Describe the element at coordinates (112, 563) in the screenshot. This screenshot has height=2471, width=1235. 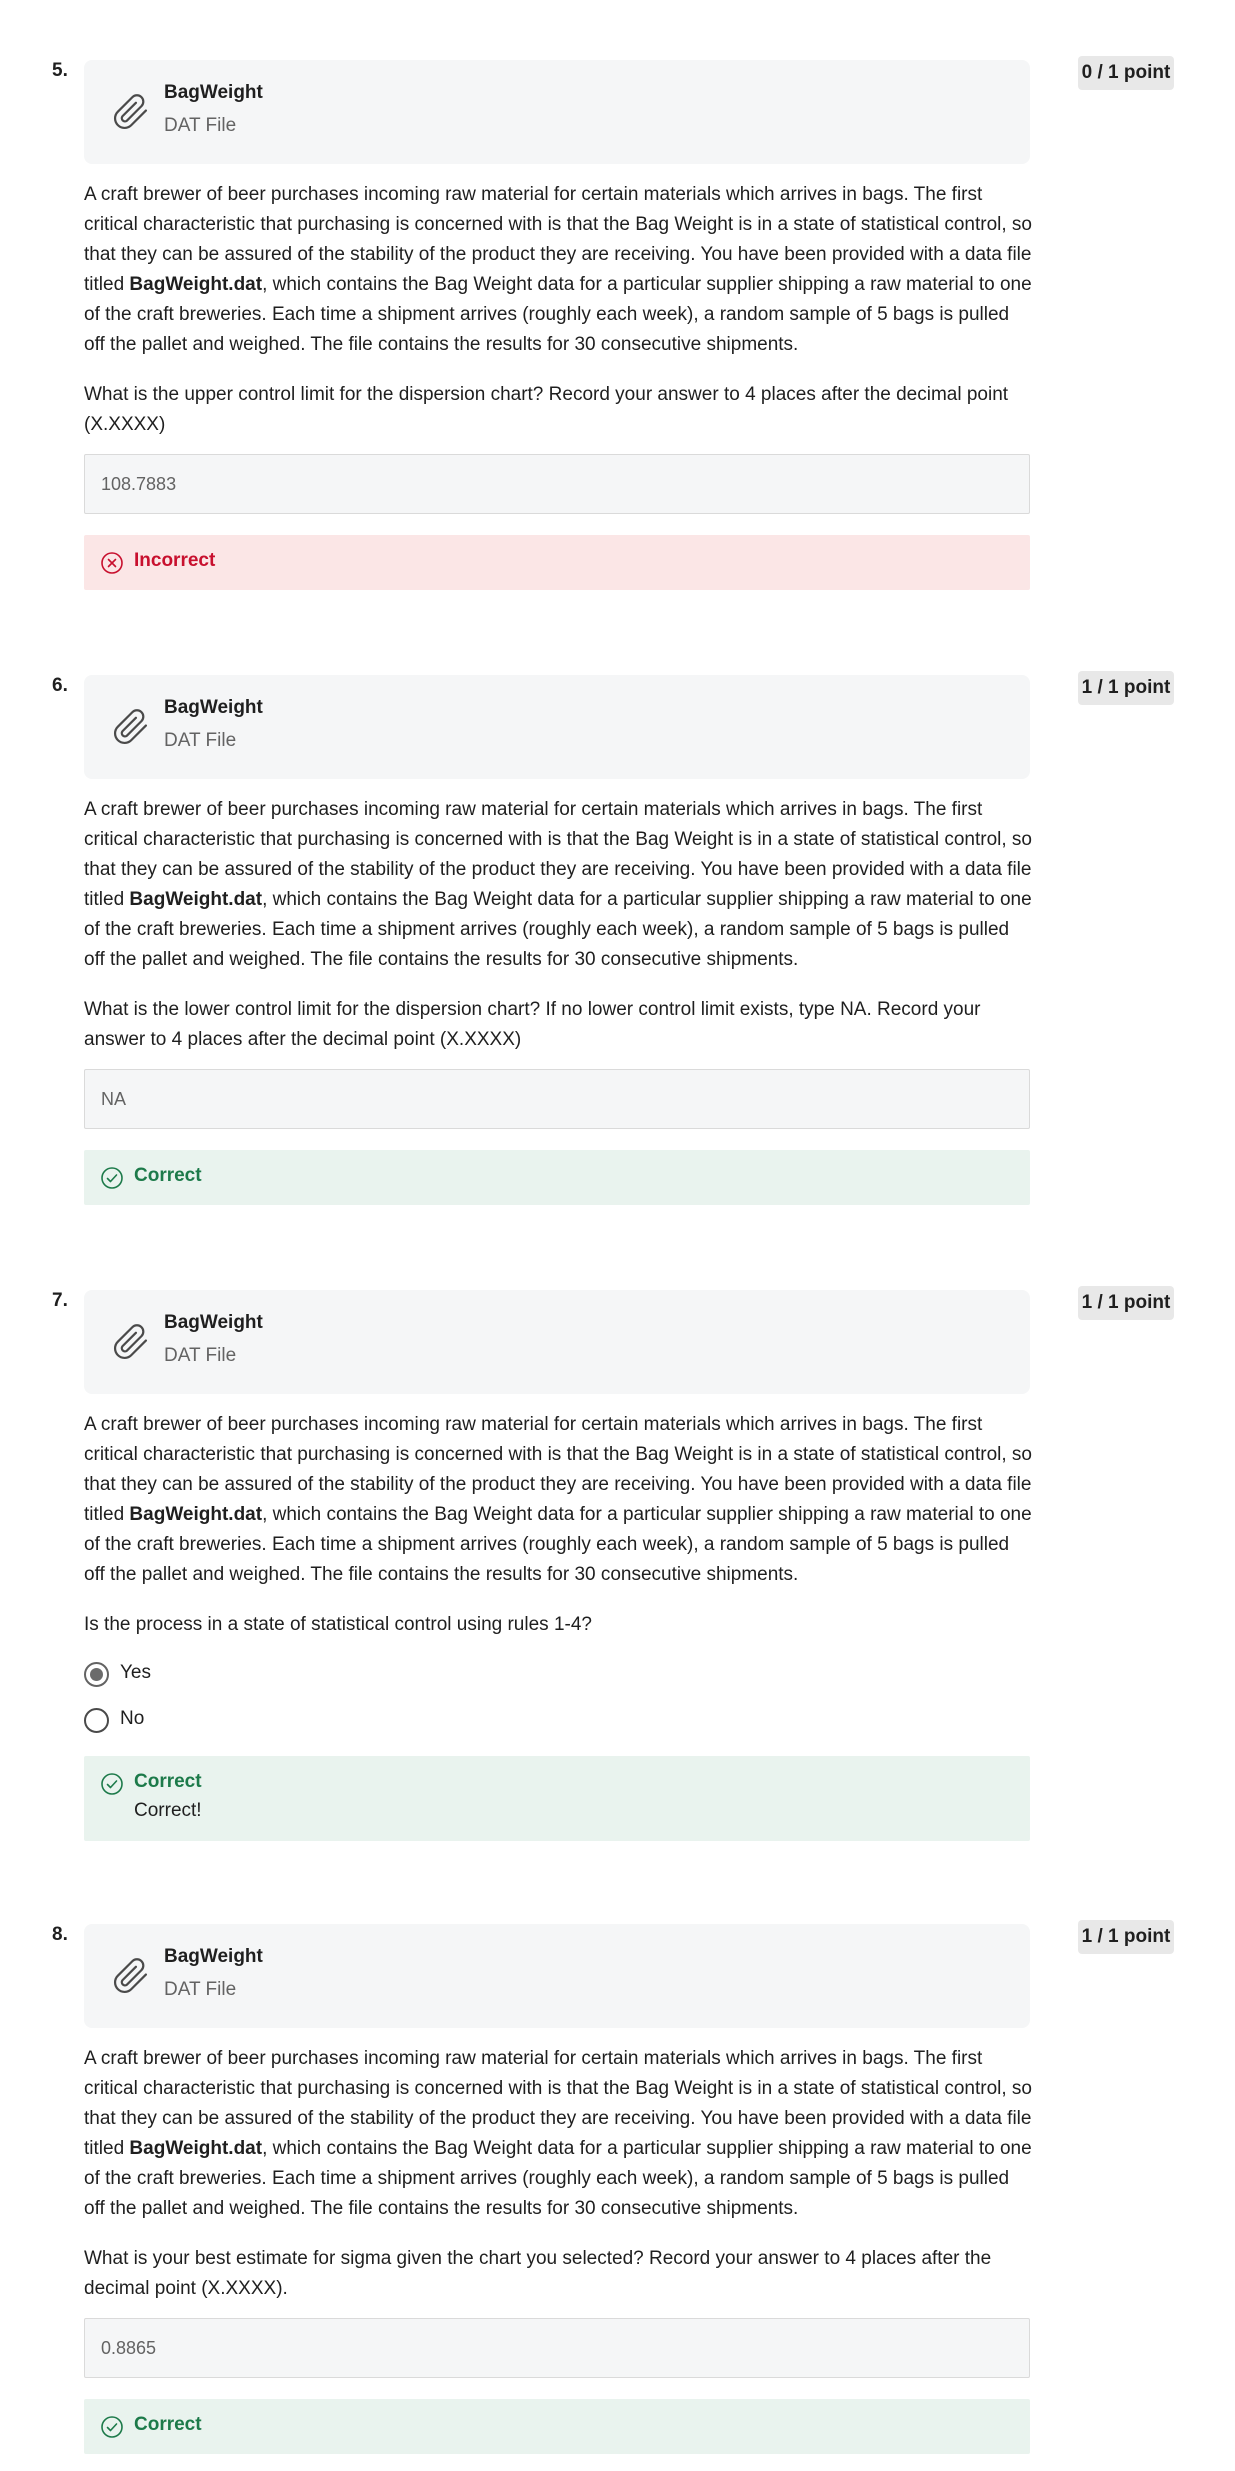
I see `x-circle-icon` at that location.